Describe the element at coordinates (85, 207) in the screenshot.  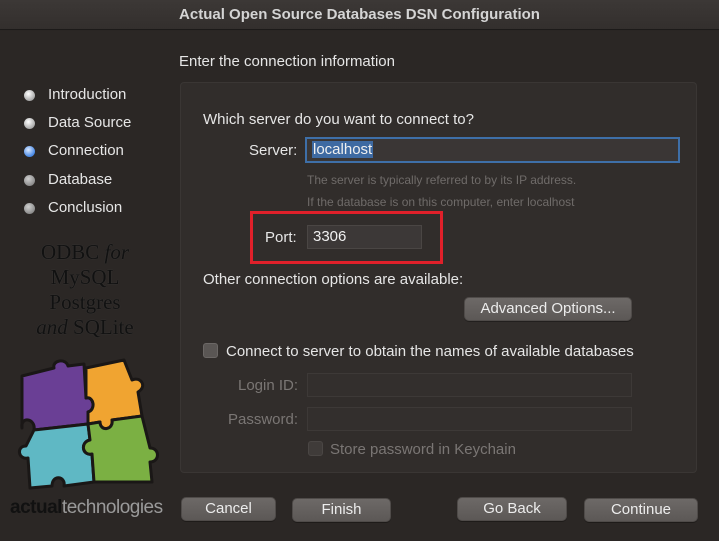
I see `step-label: Conclusion` at that location.